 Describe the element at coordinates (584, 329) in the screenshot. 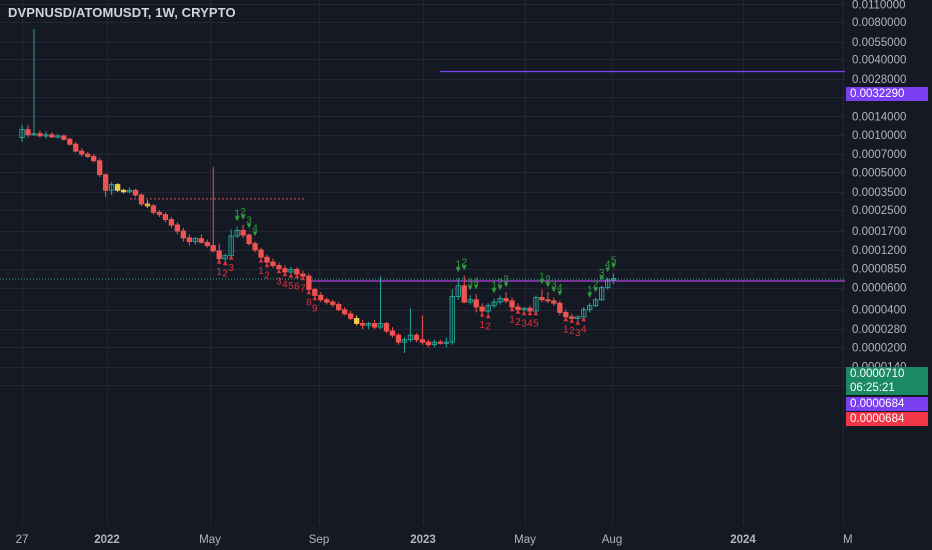

I see `sequence-label: 4` at that location.